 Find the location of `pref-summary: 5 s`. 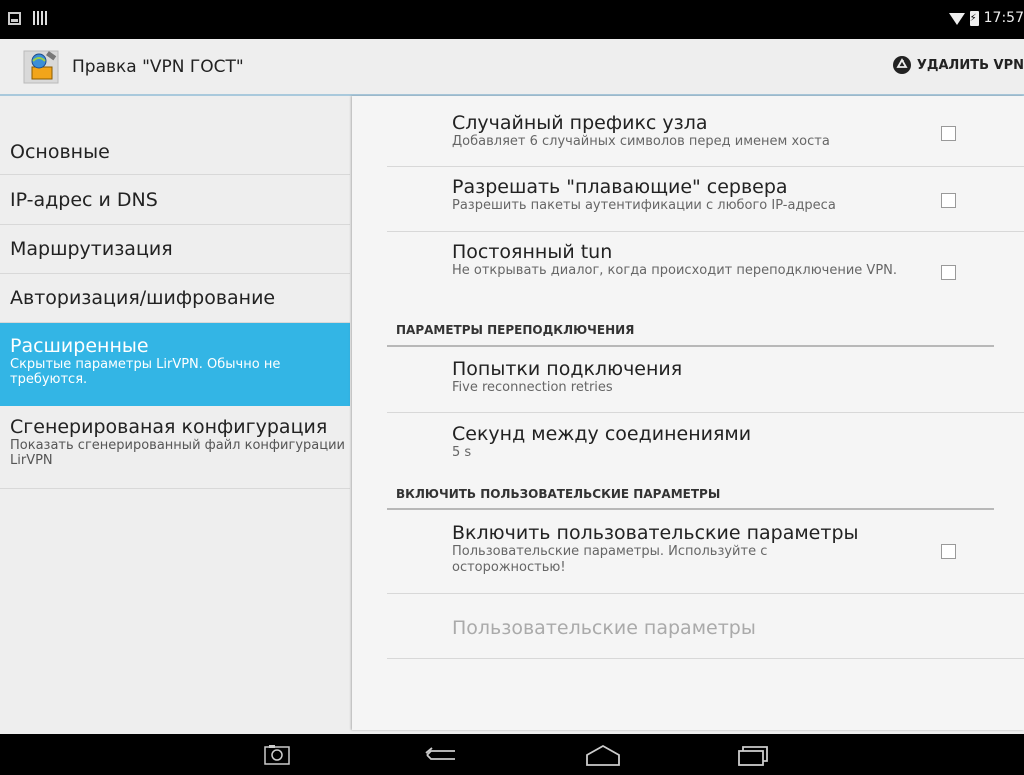

pref-summary: 5 s is located at coordinates (462, 452).